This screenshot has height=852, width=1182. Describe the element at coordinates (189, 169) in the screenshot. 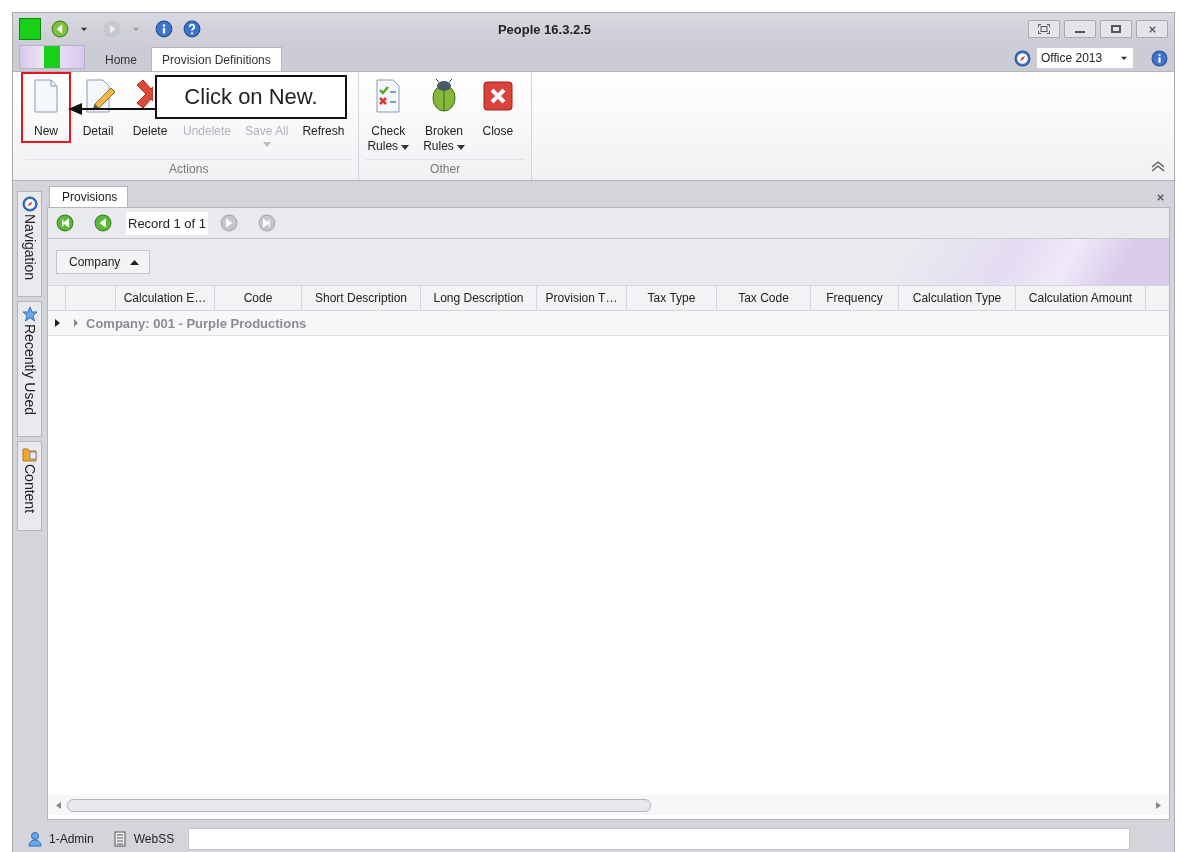

I see `group-label: Actions` at that location.